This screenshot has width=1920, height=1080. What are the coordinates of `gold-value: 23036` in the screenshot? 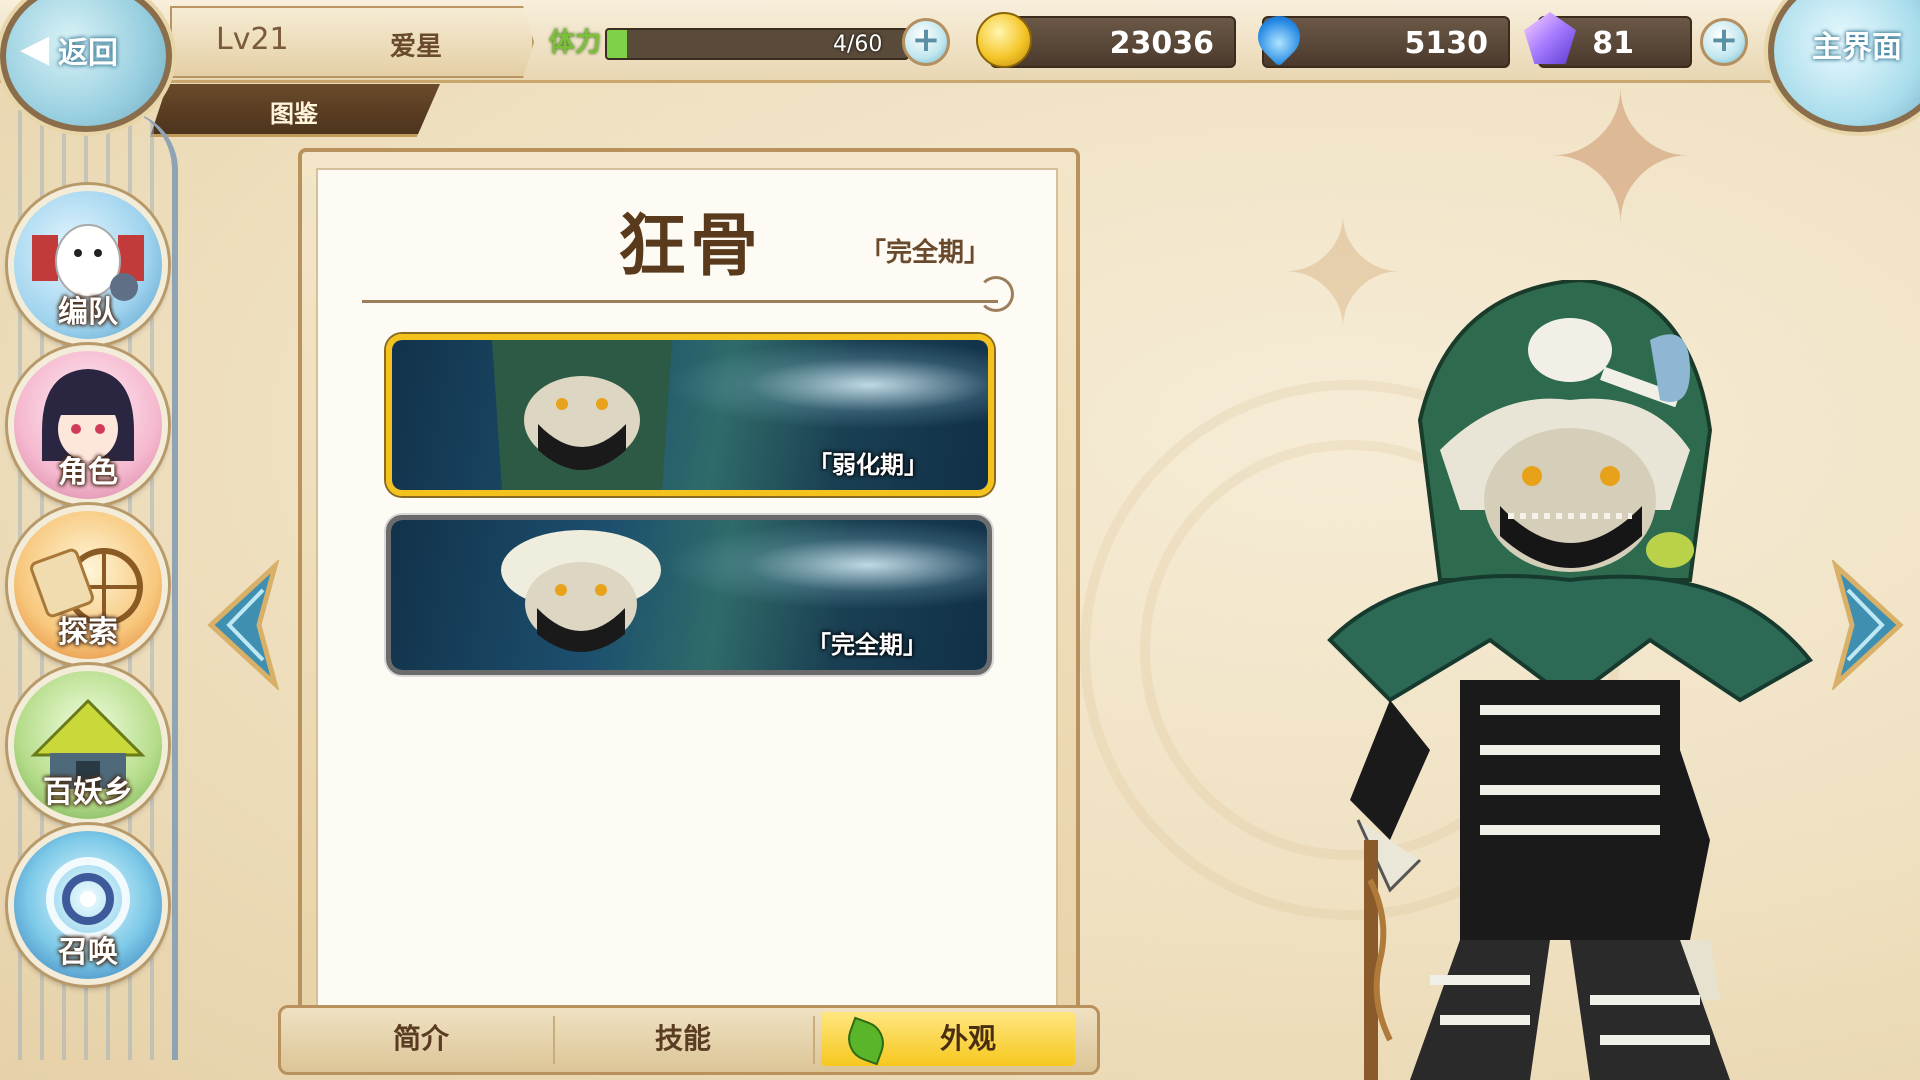 It's located at (1161, 43).